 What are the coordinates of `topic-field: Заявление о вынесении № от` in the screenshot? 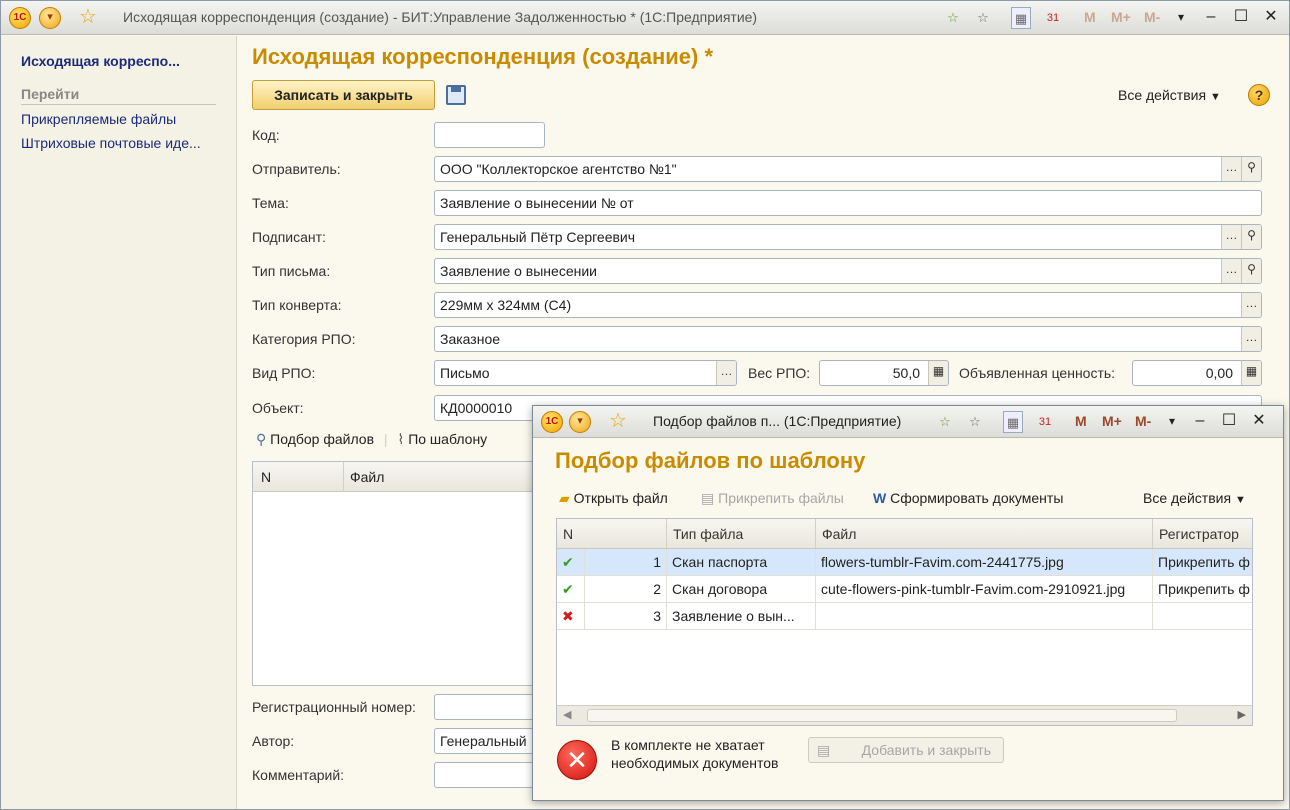 It's located at (848, 203).